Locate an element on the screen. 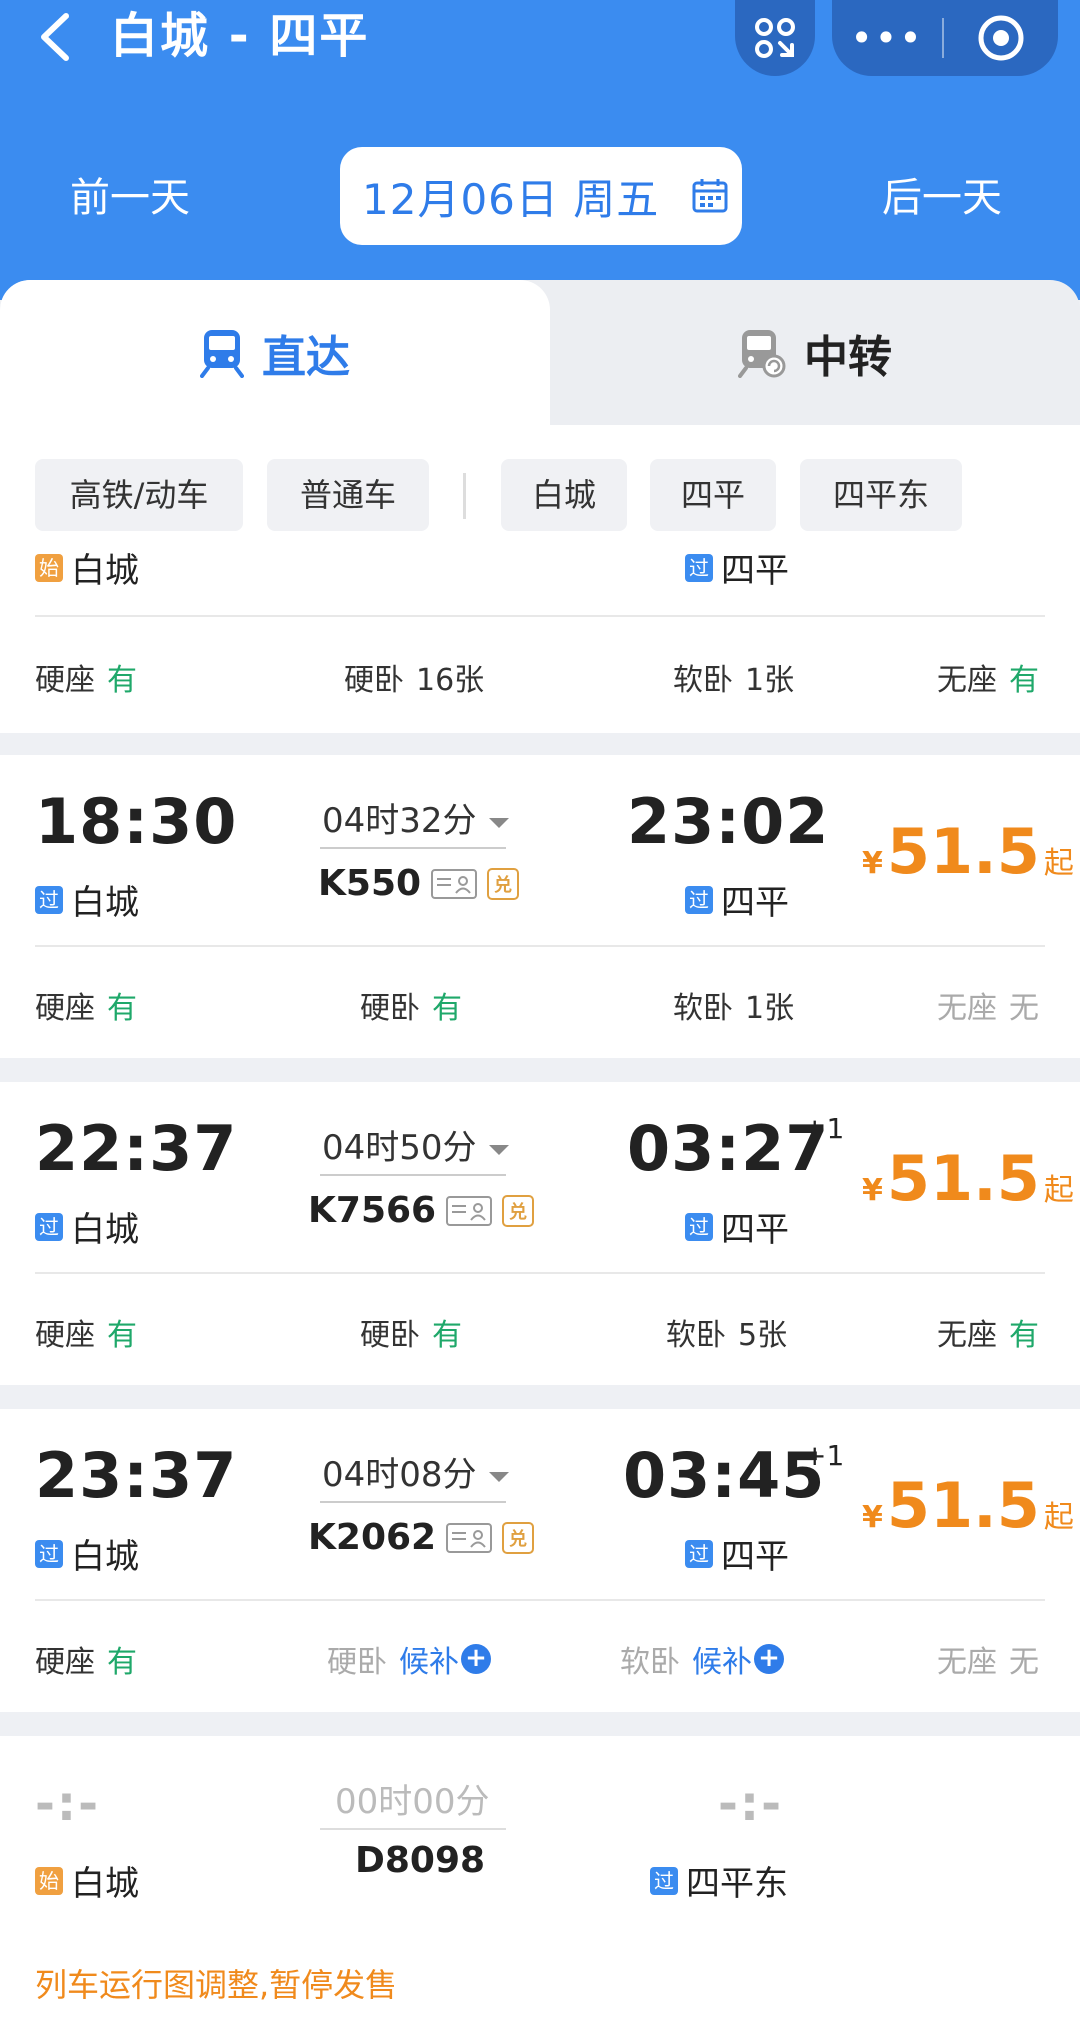 Image resolution: width=1080 pixels, height=2030 pixels. duration: 04时50分 is located at coordinates (415, 1144).